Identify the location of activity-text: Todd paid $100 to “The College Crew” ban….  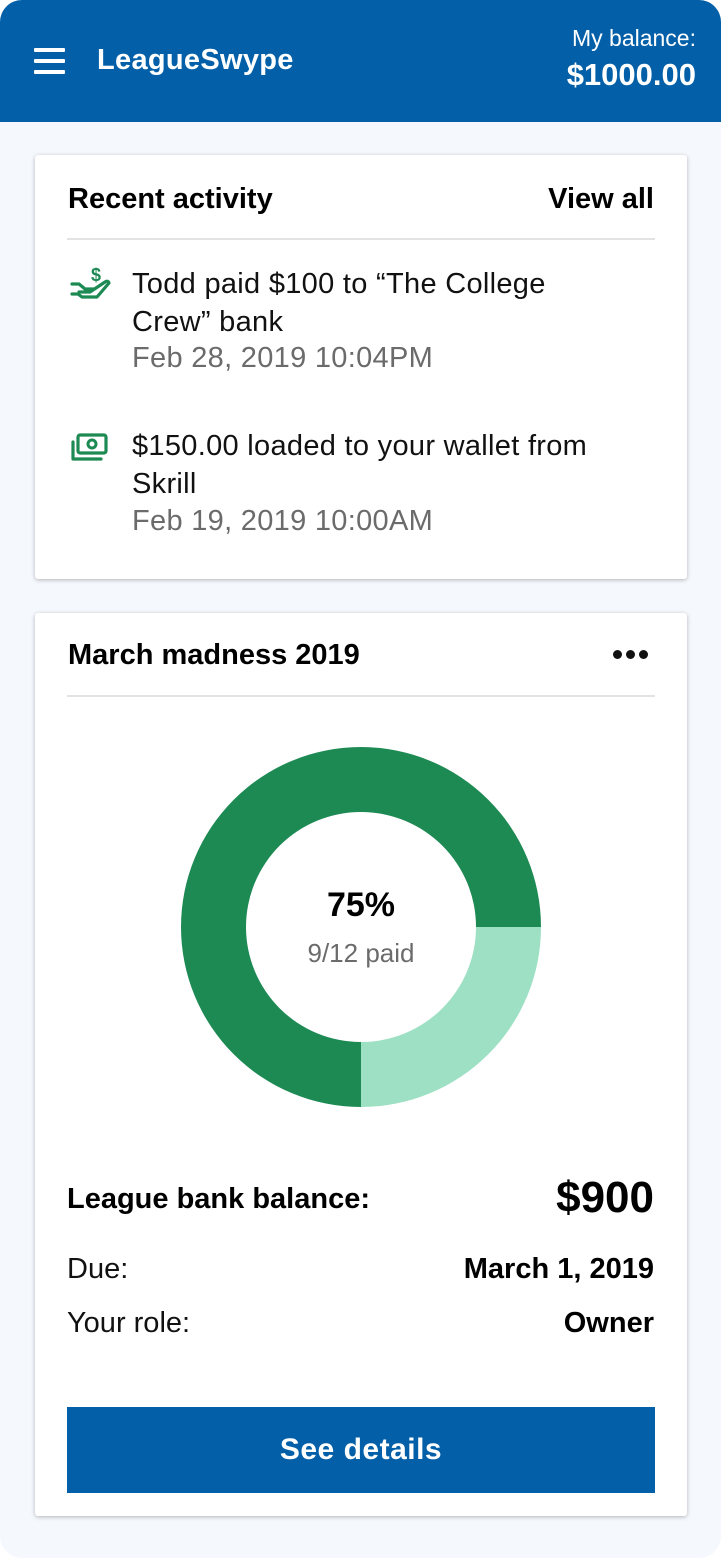
(339, 303).